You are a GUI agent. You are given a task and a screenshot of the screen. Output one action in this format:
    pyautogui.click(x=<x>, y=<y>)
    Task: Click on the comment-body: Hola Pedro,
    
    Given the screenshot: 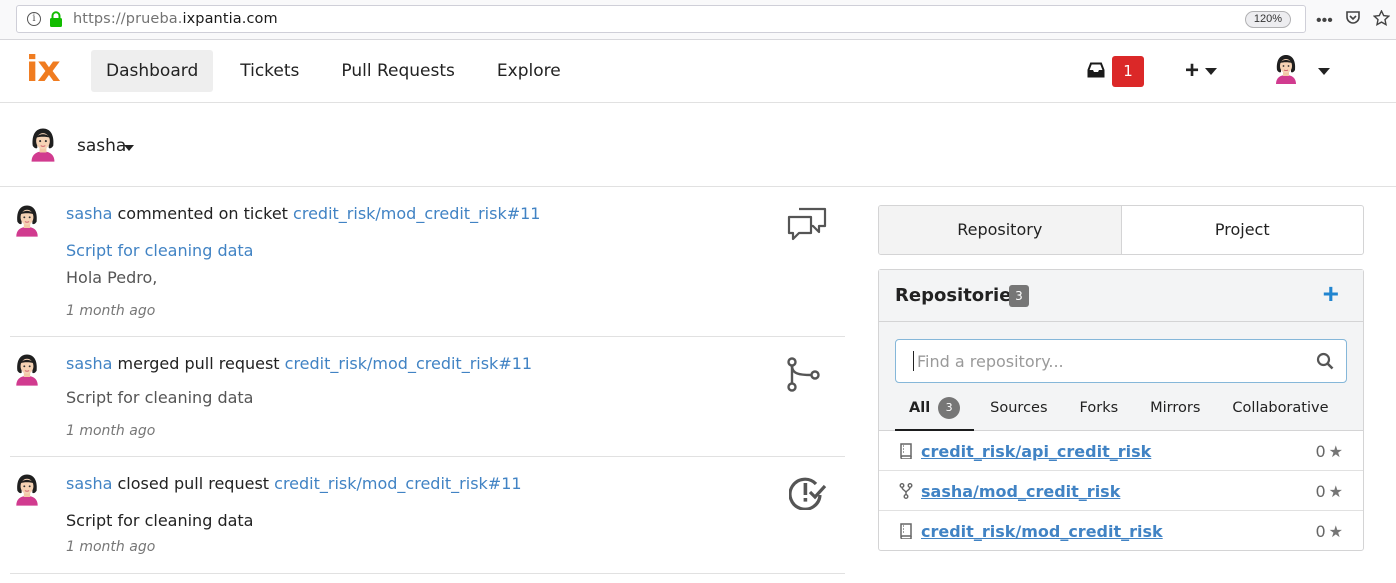 What is the action you would take?
    pyautogui.click(x=112, y=277)
    